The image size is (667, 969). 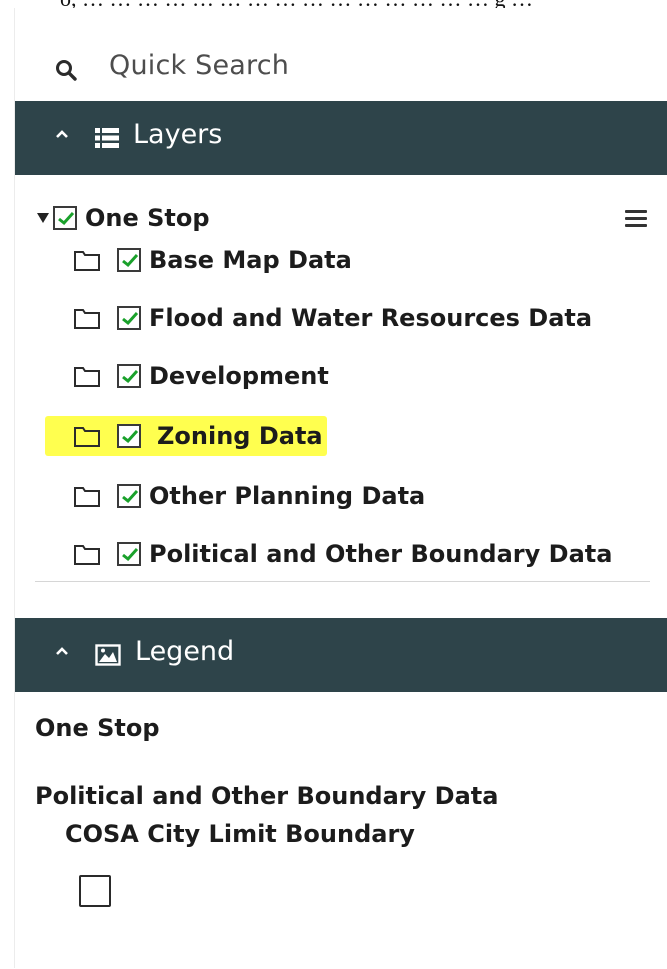 What do you see at coordinates (250, 260) in the screenshot?
I see `layer-item-label: Base Map Data` at bounding box center [250, 260].